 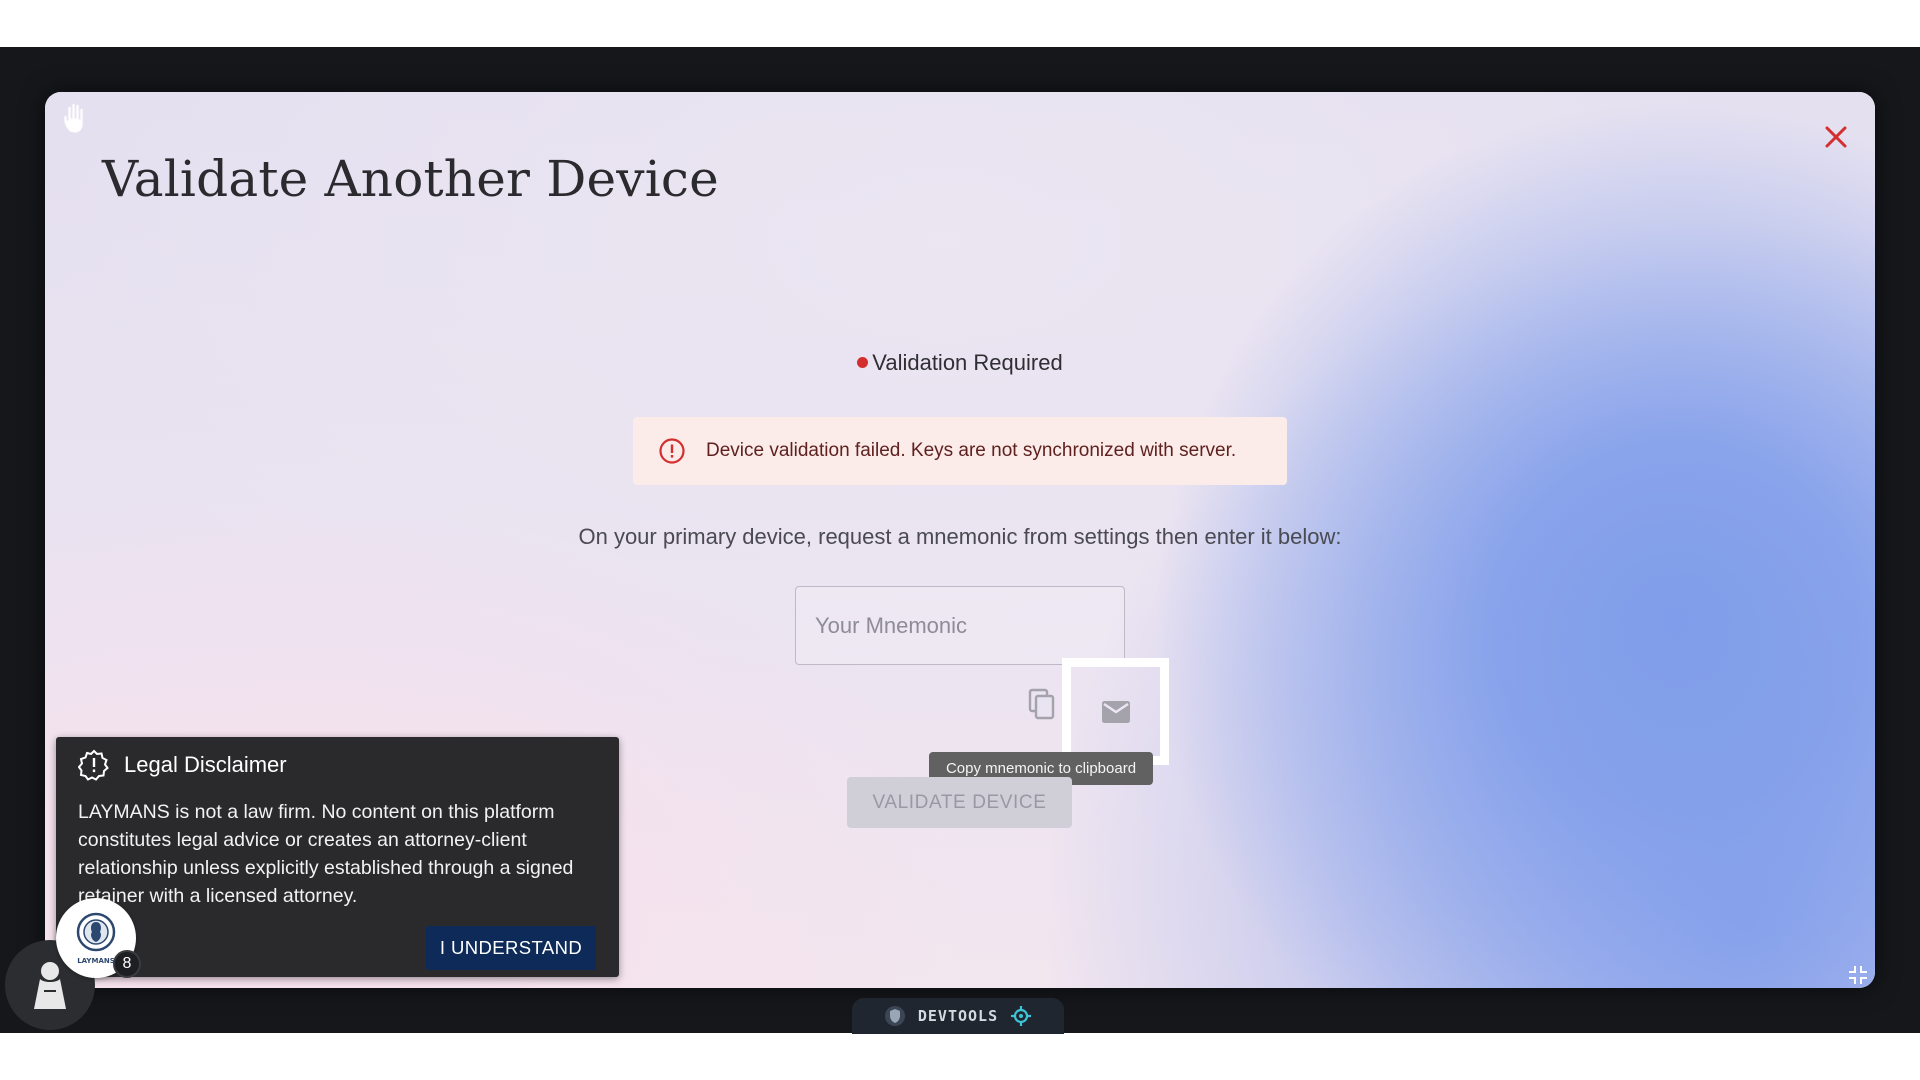 I want to click on laymans-logo: LAYMANS, so click(x=96, y=938).